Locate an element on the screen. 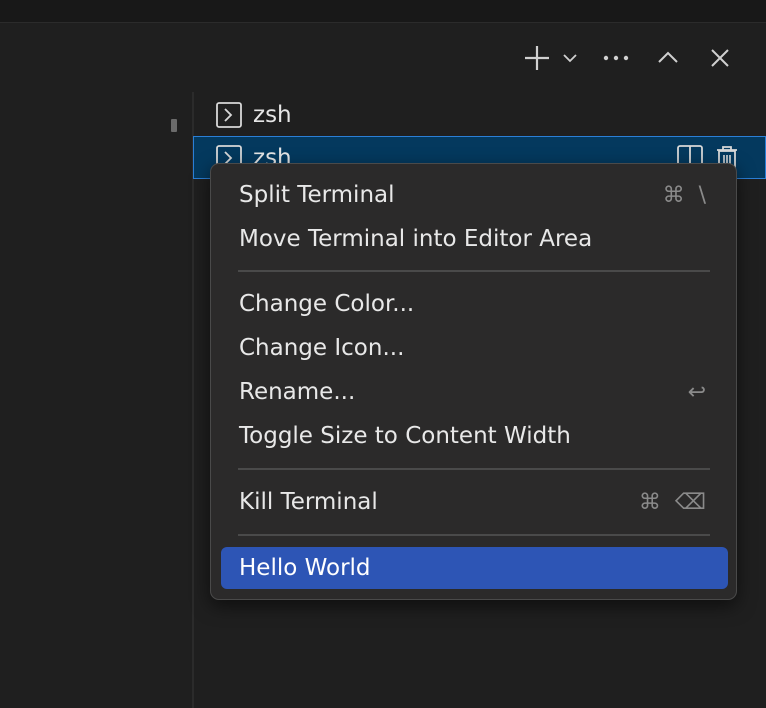 Image resolution: width=766 pixels, height=708 pixels. backslash-key: \ is located at coordinates (702, 195).